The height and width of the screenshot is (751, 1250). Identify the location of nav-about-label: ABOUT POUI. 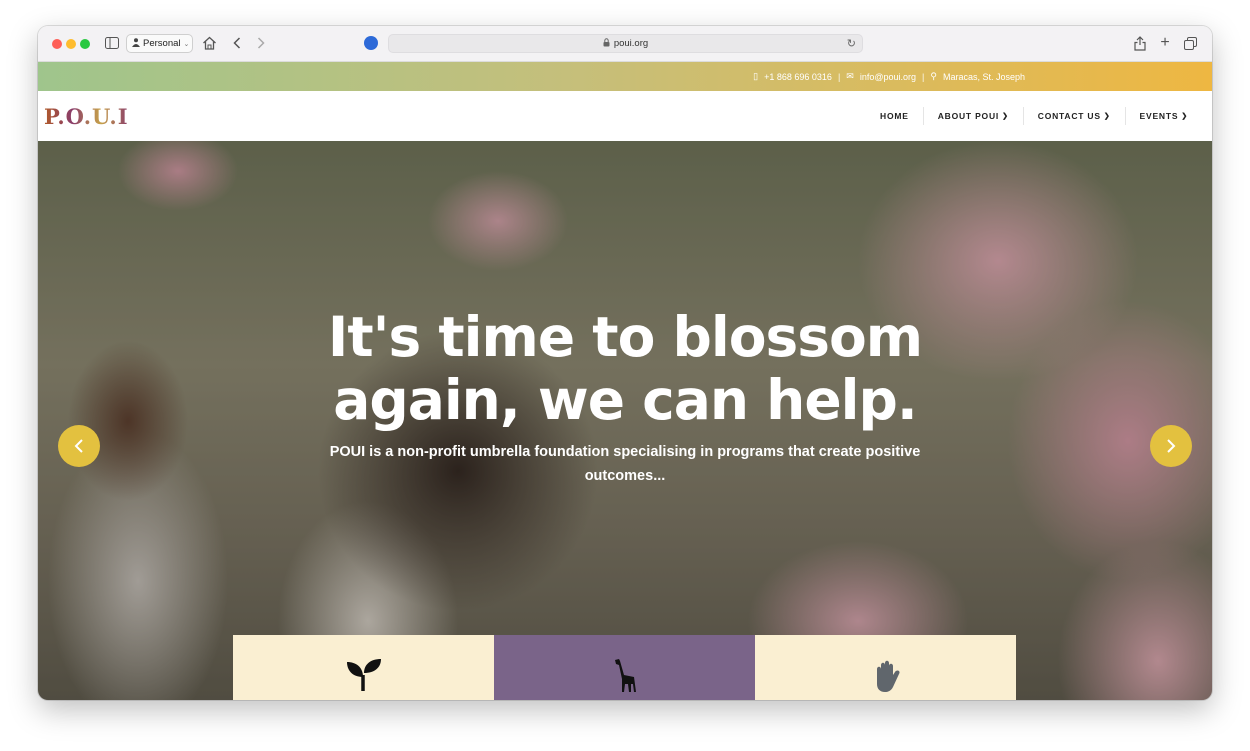
(968, 116).